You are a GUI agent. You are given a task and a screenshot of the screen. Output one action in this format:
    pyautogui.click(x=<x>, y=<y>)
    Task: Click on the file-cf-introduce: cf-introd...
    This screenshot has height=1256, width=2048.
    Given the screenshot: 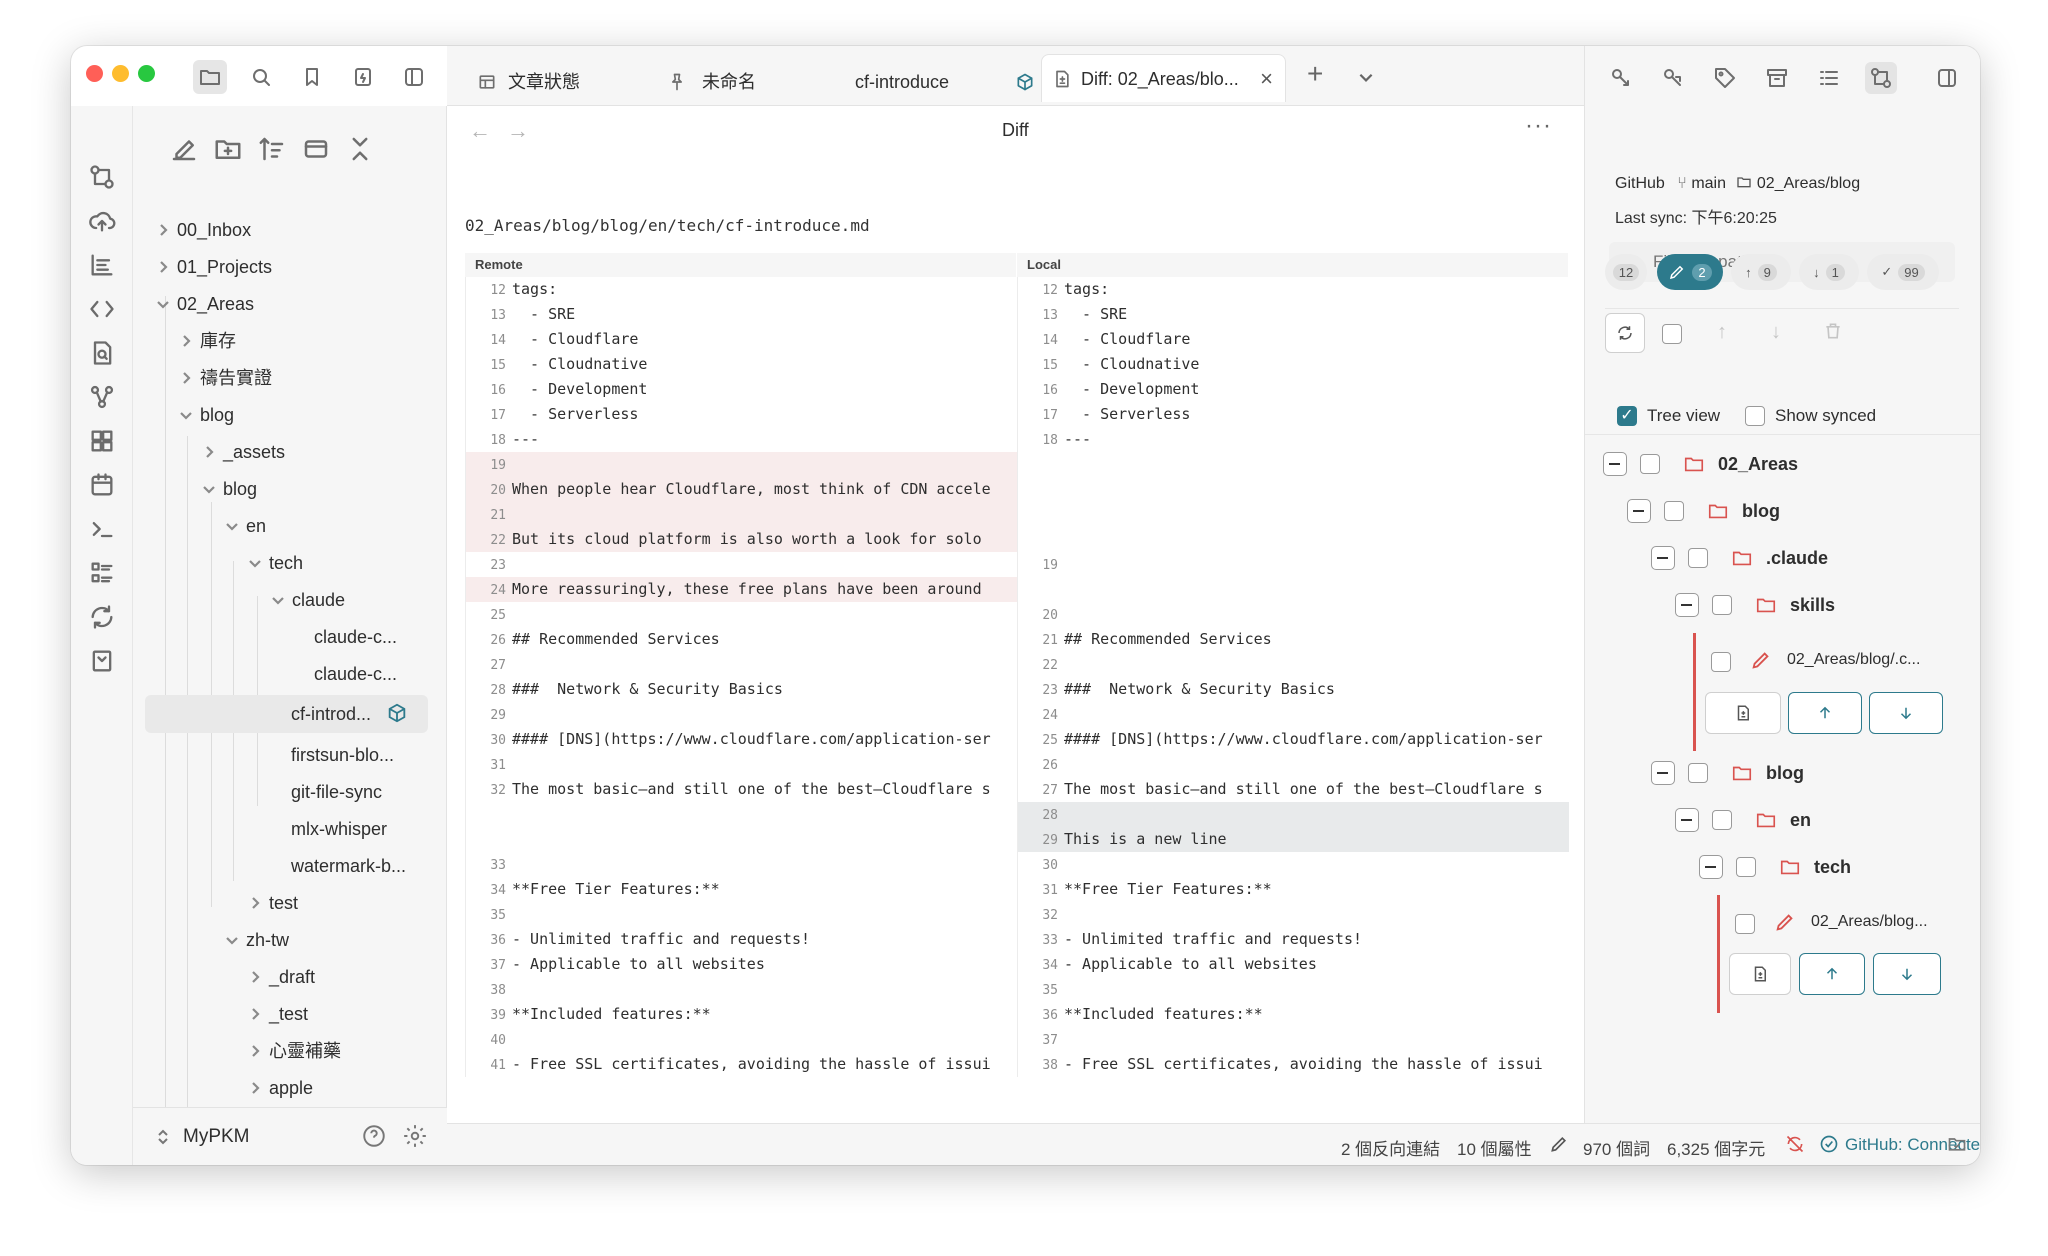 What is the action you would take?
    pyautogui.click(x=349, y=714)
    